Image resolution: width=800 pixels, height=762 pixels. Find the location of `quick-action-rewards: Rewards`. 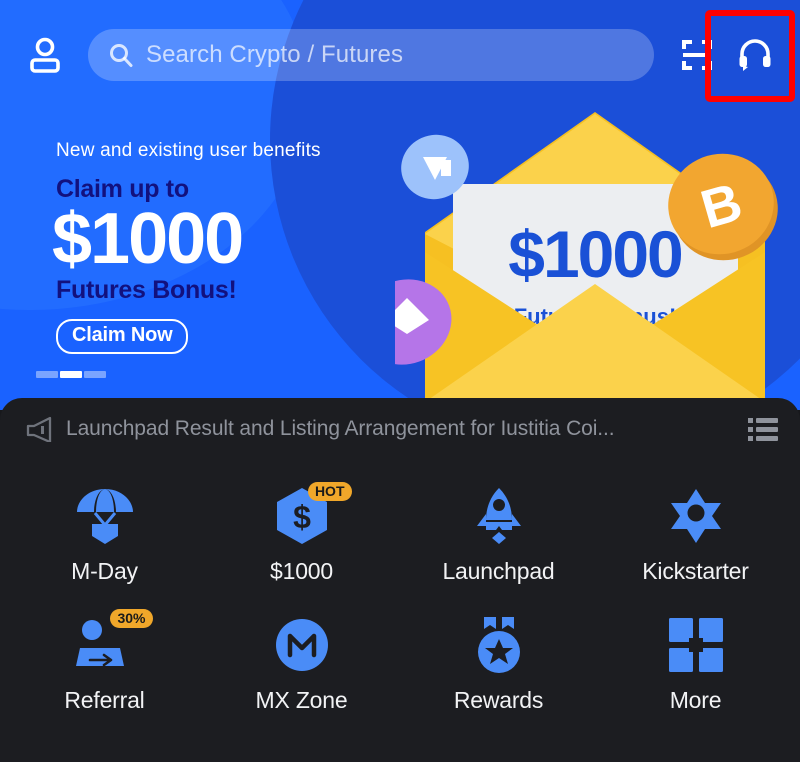

quick-action-rewards: Rewards is located at coordinates (498, 662).